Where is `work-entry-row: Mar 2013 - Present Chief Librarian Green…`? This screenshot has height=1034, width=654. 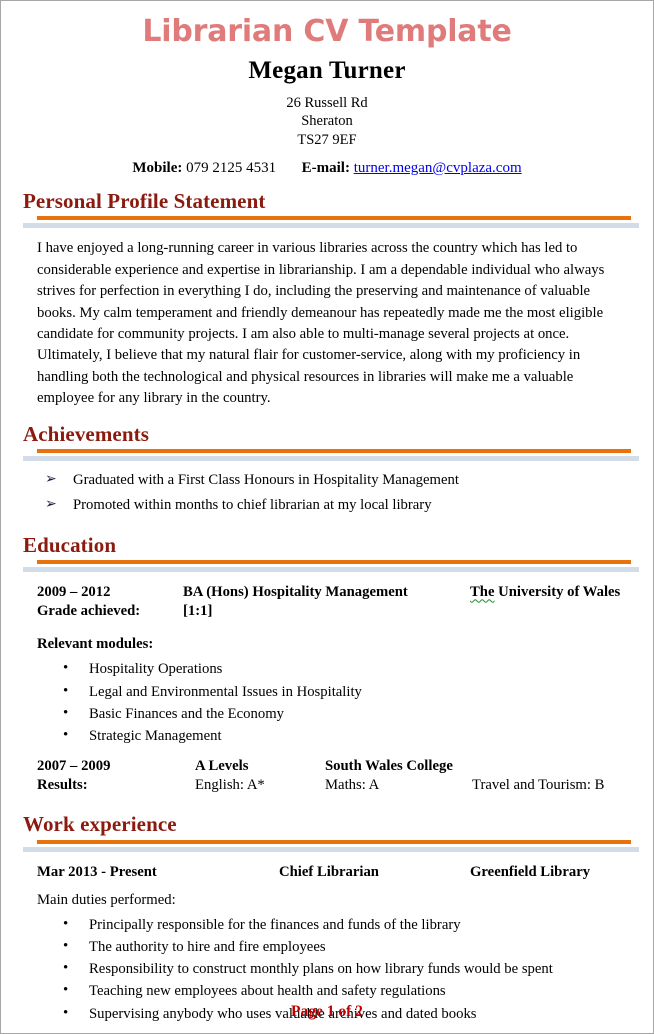 work-entry-row: Mar 2013 - Present Chief Librarian Green… is located at coordinates (338, 873).